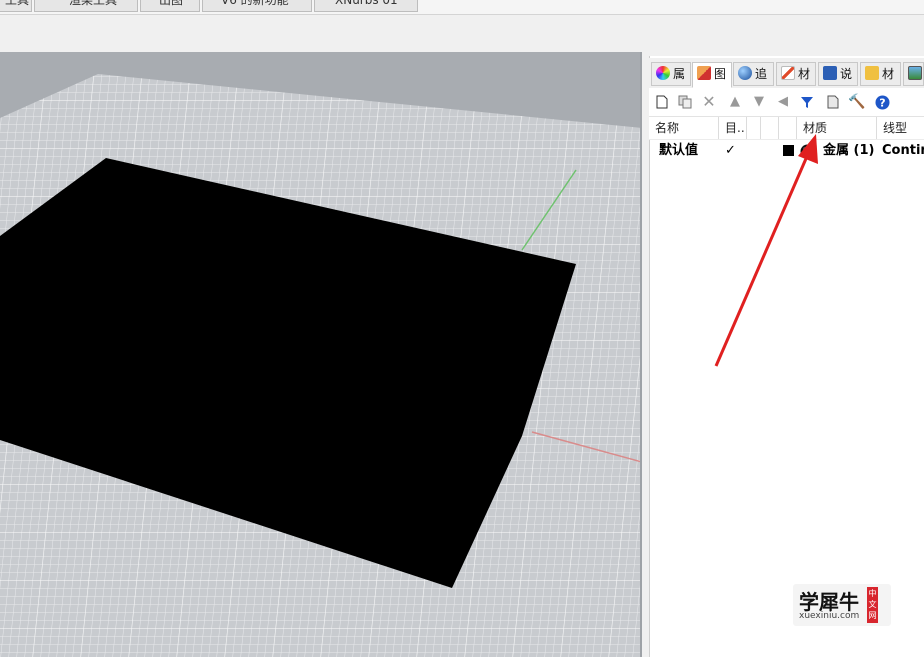 The image size is (924, 657). I want to click on move-left-icon: ◀, so click(783, 102).